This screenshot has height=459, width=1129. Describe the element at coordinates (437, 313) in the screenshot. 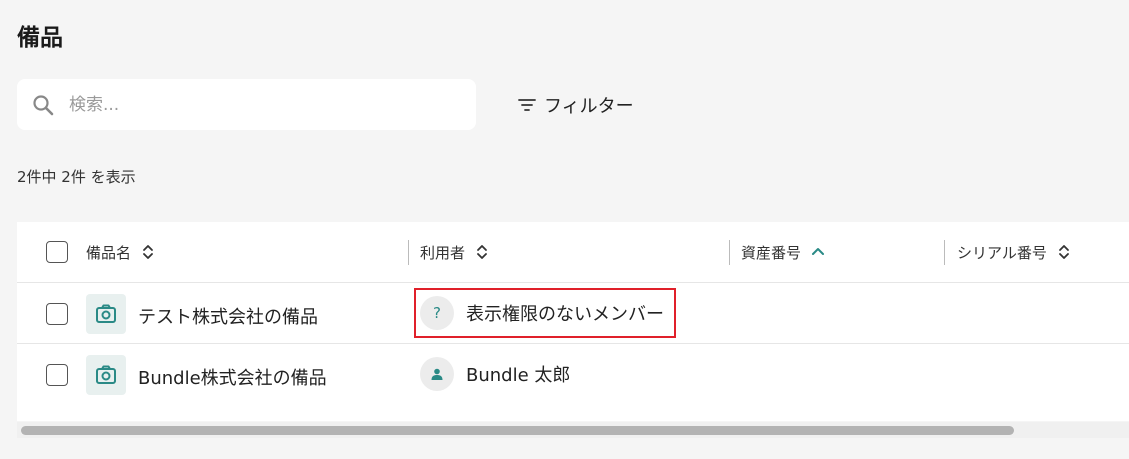

I see `unknown-user-icon: ?` at that location.